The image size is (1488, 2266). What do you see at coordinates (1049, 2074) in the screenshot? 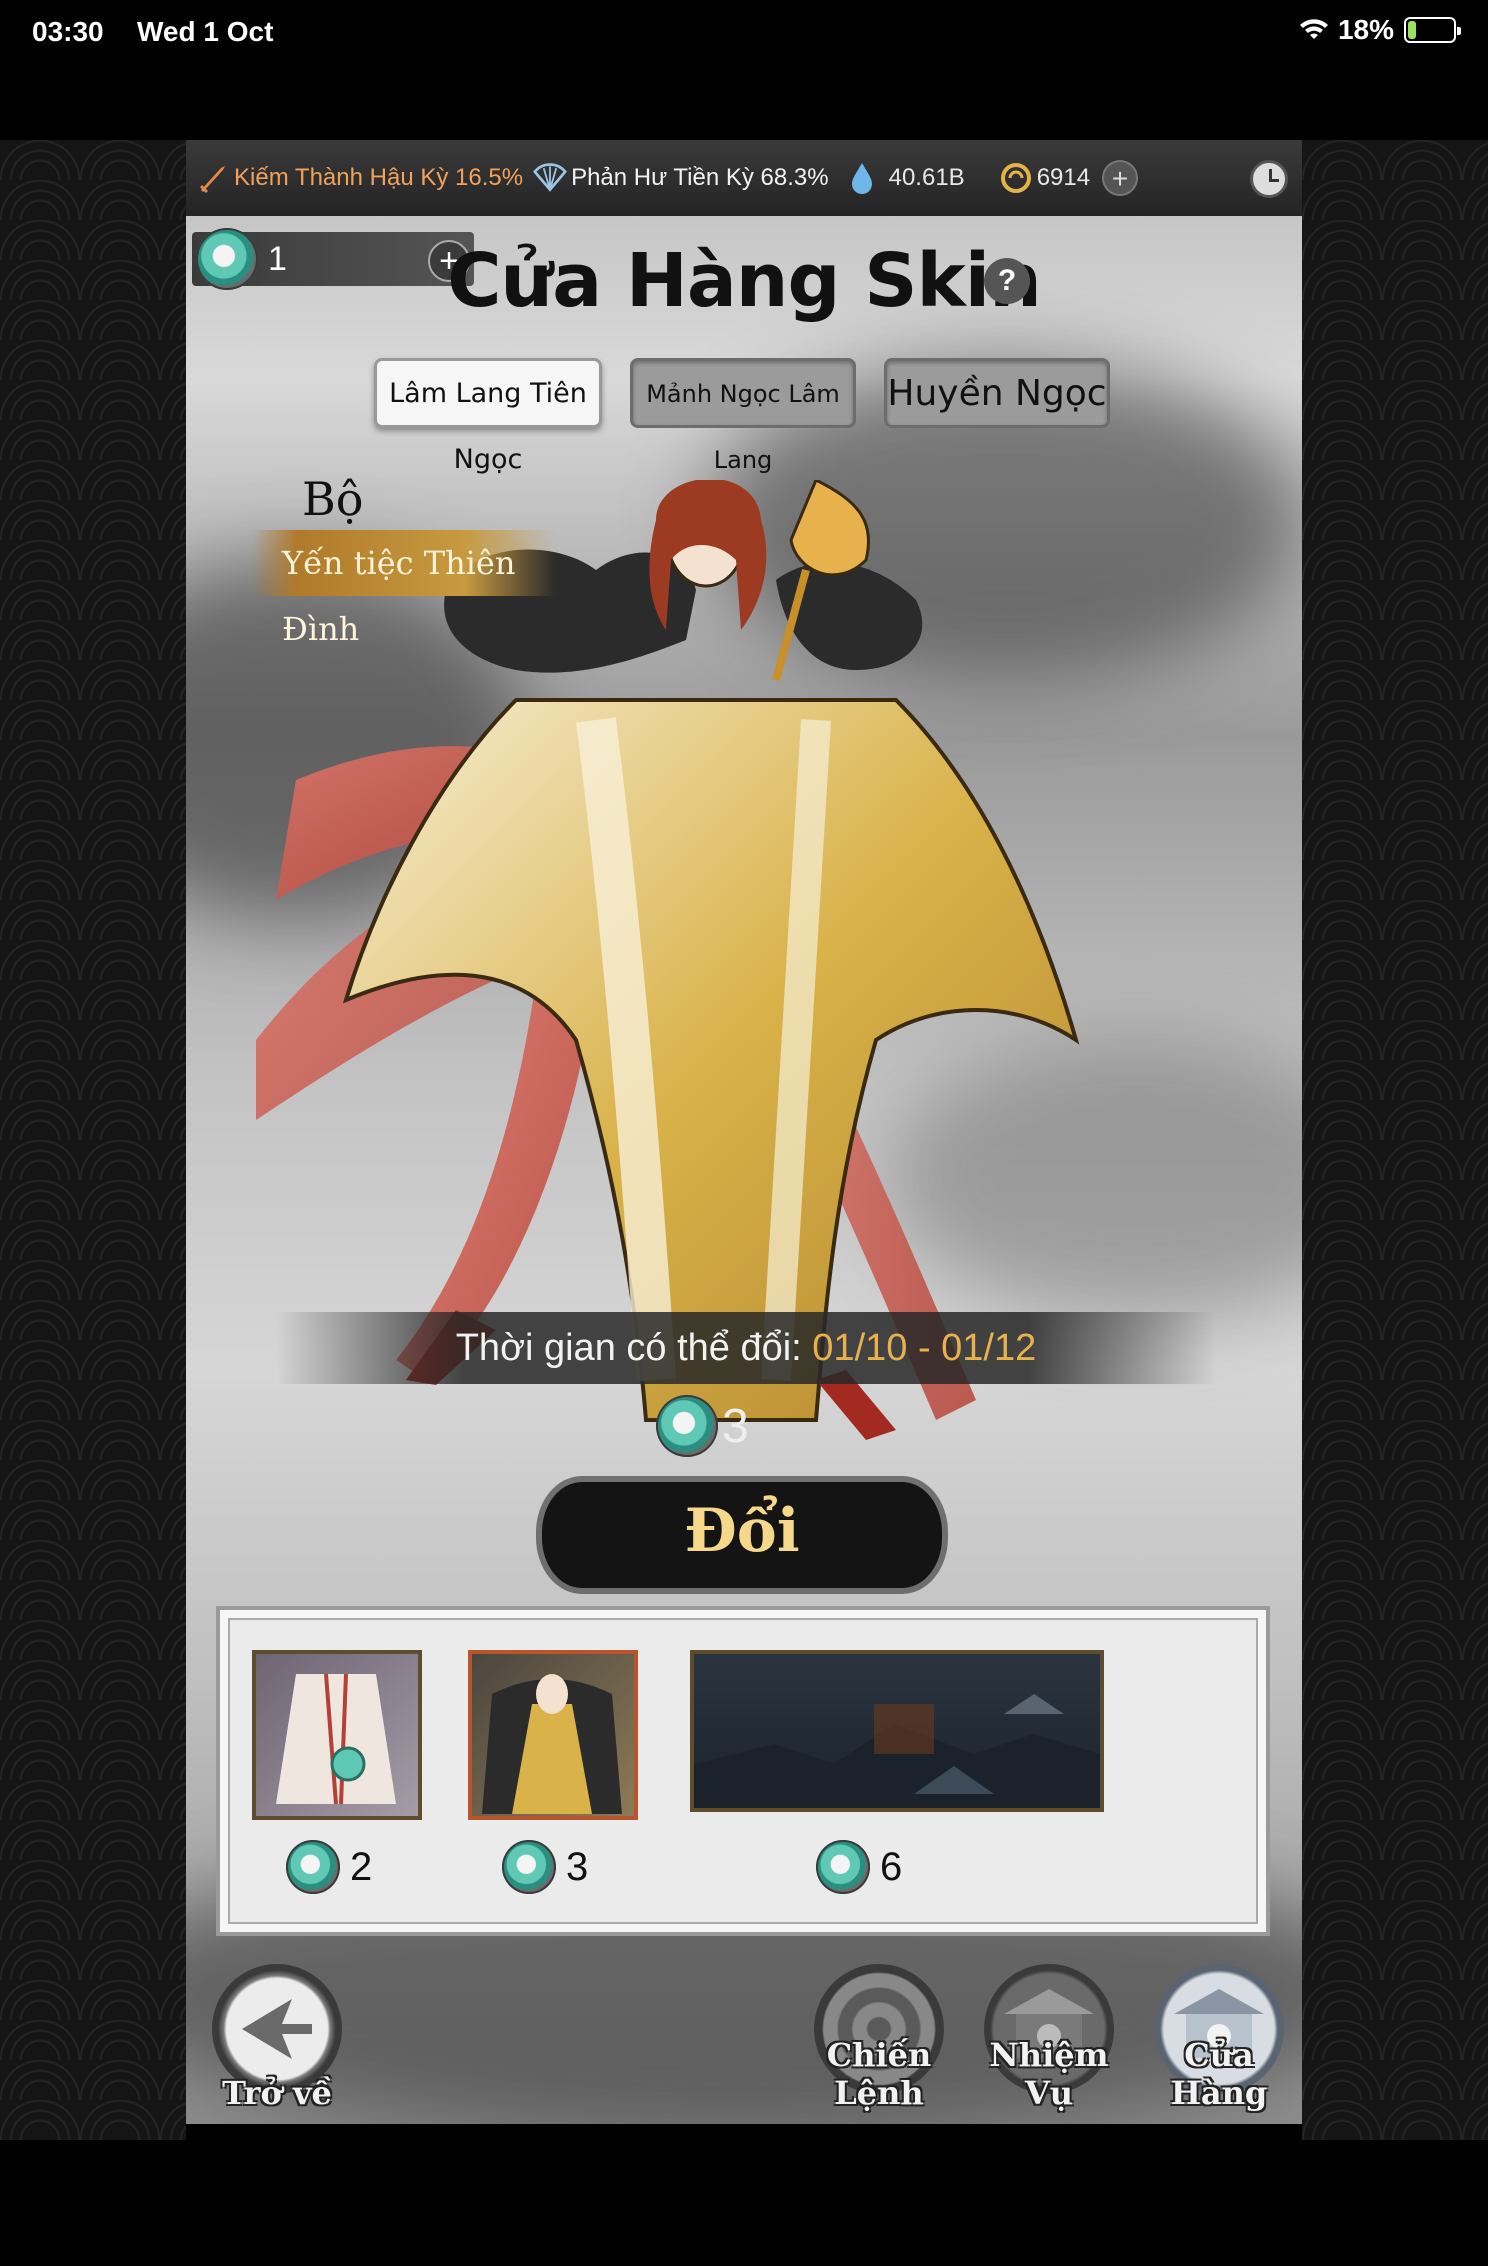
I see `quests-label: Nhiệm Vụ` at bounding box center [1049, 2074].